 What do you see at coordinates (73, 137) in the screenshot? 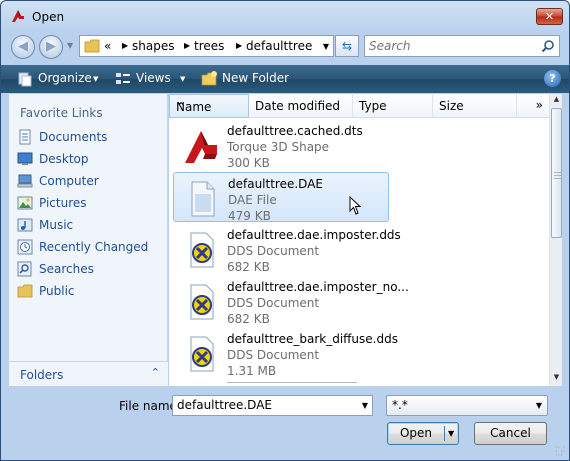
I see `sidebar-item-label: Documents` at bounding box center [73, 137].